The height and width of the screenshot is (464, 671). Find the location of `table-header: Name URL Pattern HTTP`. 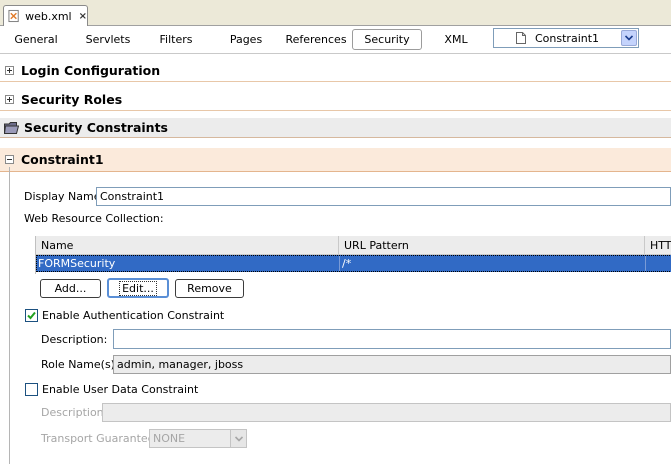

table-header: Name URL Pattern HTTP is located at coordinates (353, 245).